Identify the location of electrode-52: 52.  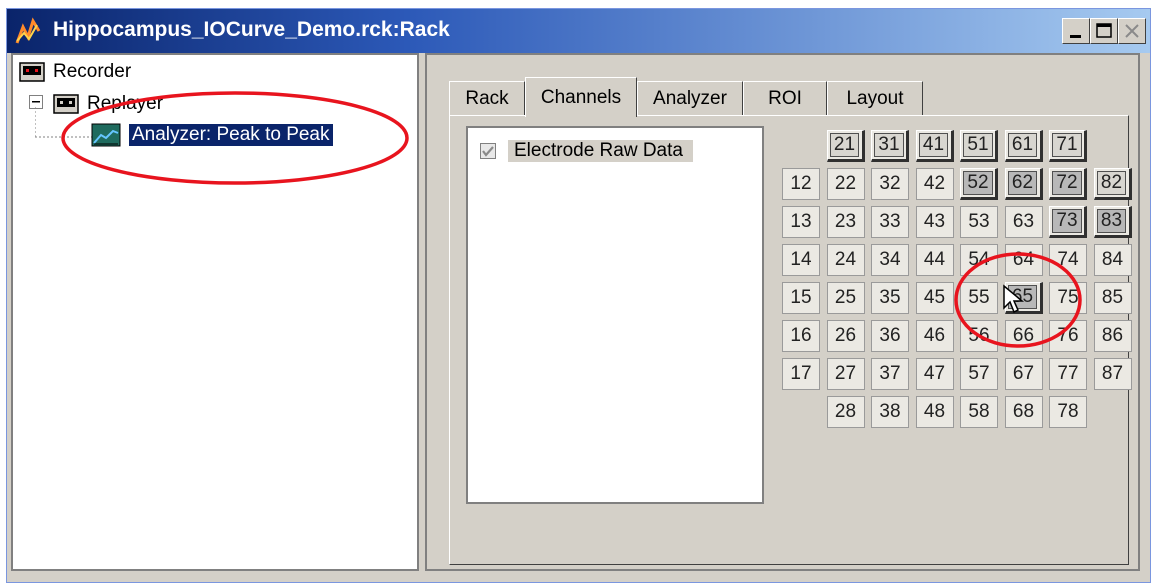
(979, 184).